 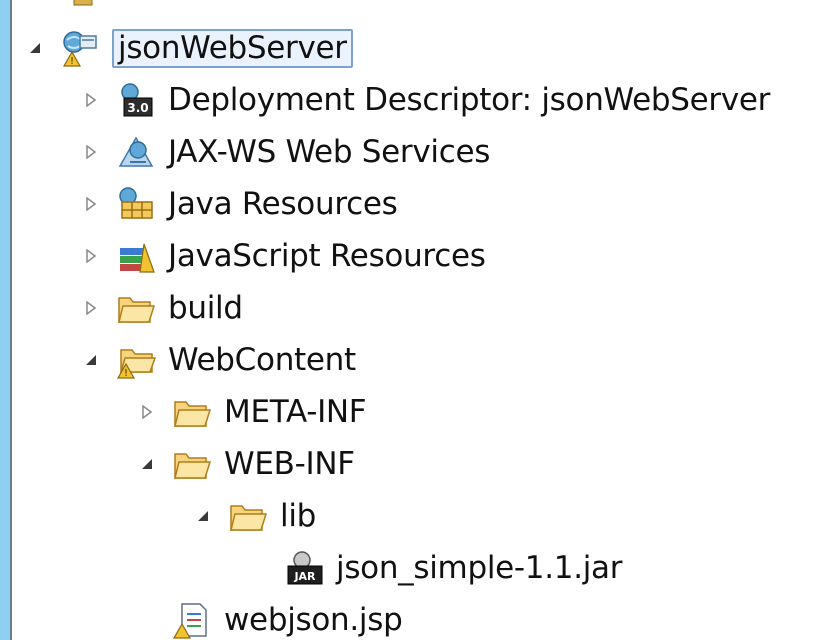 I want to click on tree-item-java-resources: Java Resources, so click(x=239, y=204).